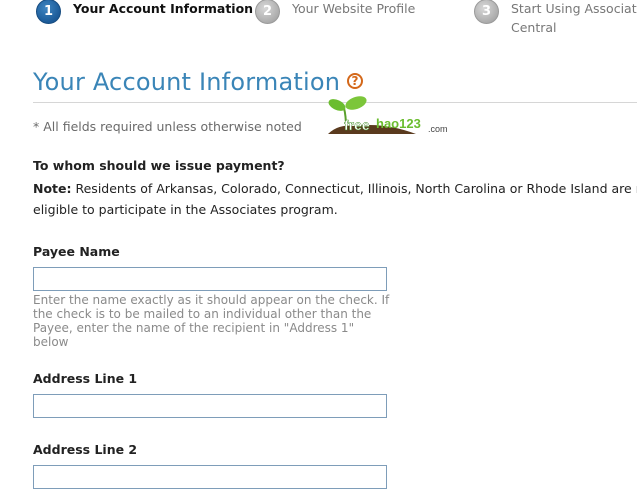 The image size is (637, 504). Describe the element at coordinates (267, 12) in the screenshot. I see `step-2-number-badge: 2` at that location.